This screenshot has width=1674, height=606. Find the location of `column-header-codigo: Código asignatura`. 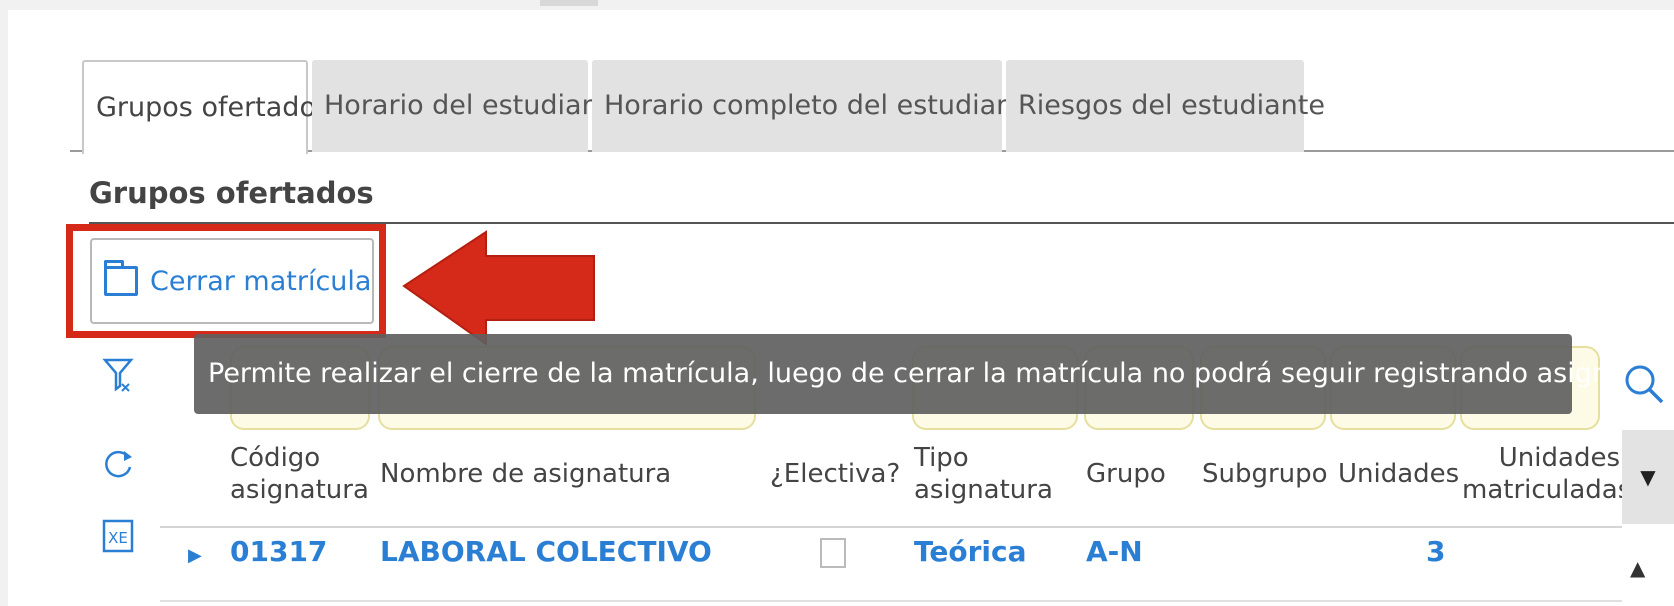

column-header-codigo: Código asignatura is located at coordinates (299, 474).